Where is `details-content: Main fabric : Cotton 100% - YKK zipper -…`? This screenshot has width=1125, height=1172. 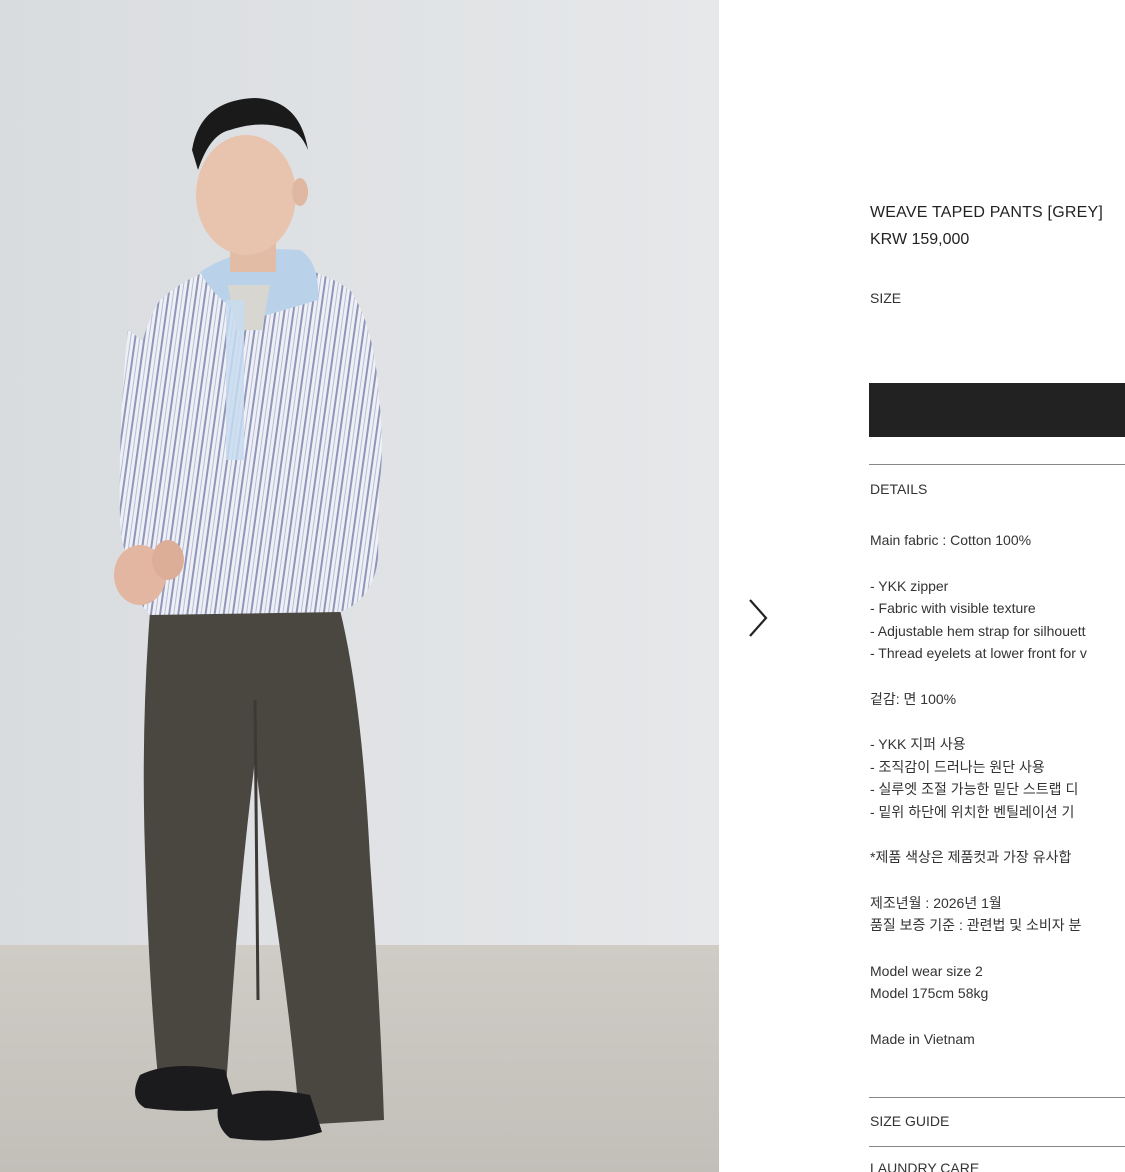
details-content: Main fabric : Cotton 100% - YKK zipper -… is located at coordinates (997, 789).